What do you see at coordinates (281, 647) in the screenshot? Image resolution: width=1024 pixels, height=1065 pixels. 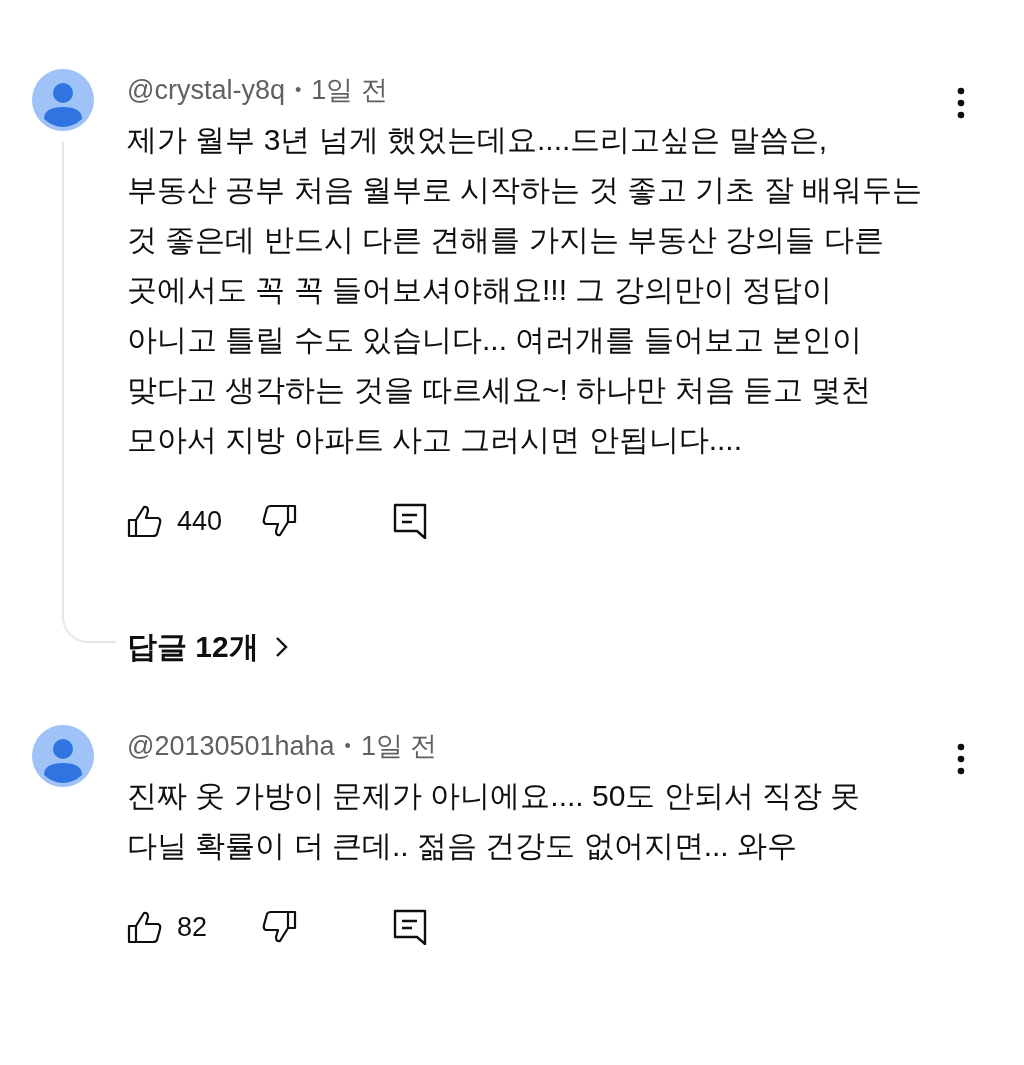 I see `chevron-right-icon` at bounding box center [281, 647].